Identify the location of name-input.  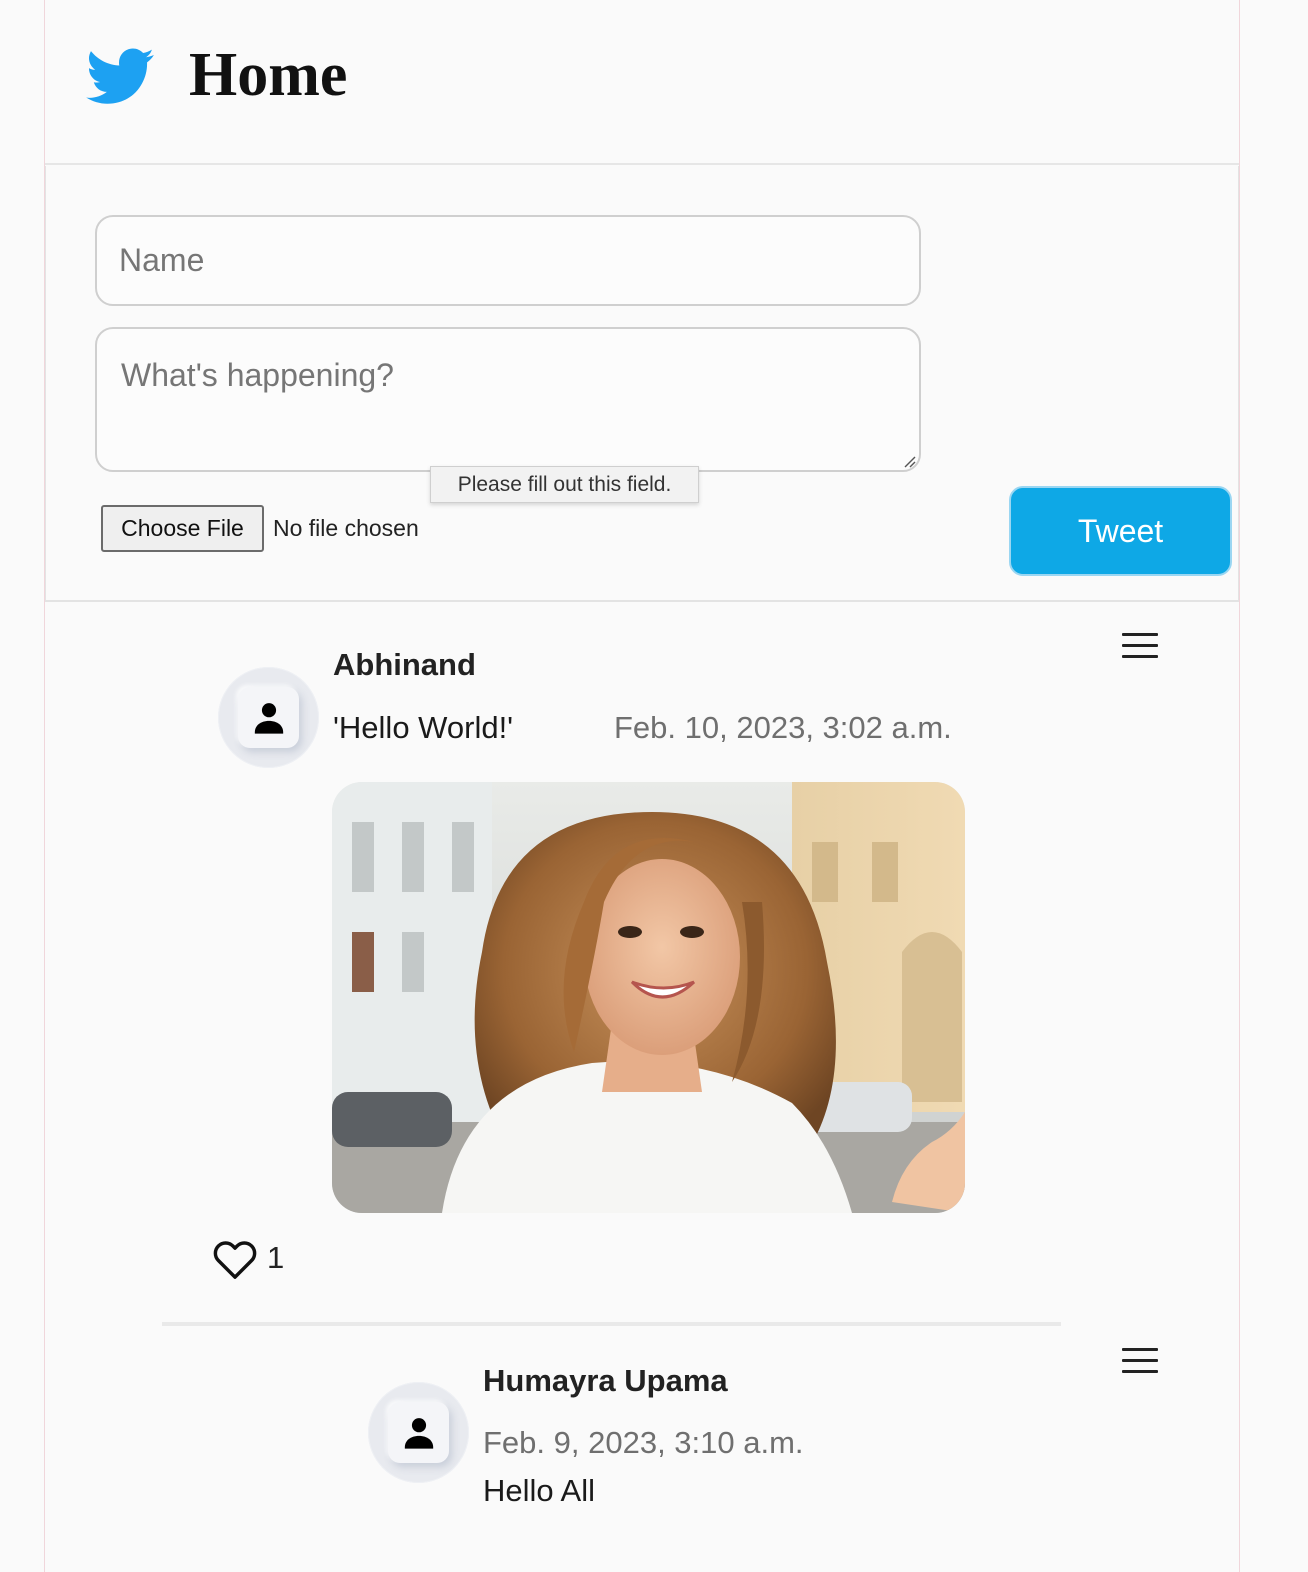
(508, 260).